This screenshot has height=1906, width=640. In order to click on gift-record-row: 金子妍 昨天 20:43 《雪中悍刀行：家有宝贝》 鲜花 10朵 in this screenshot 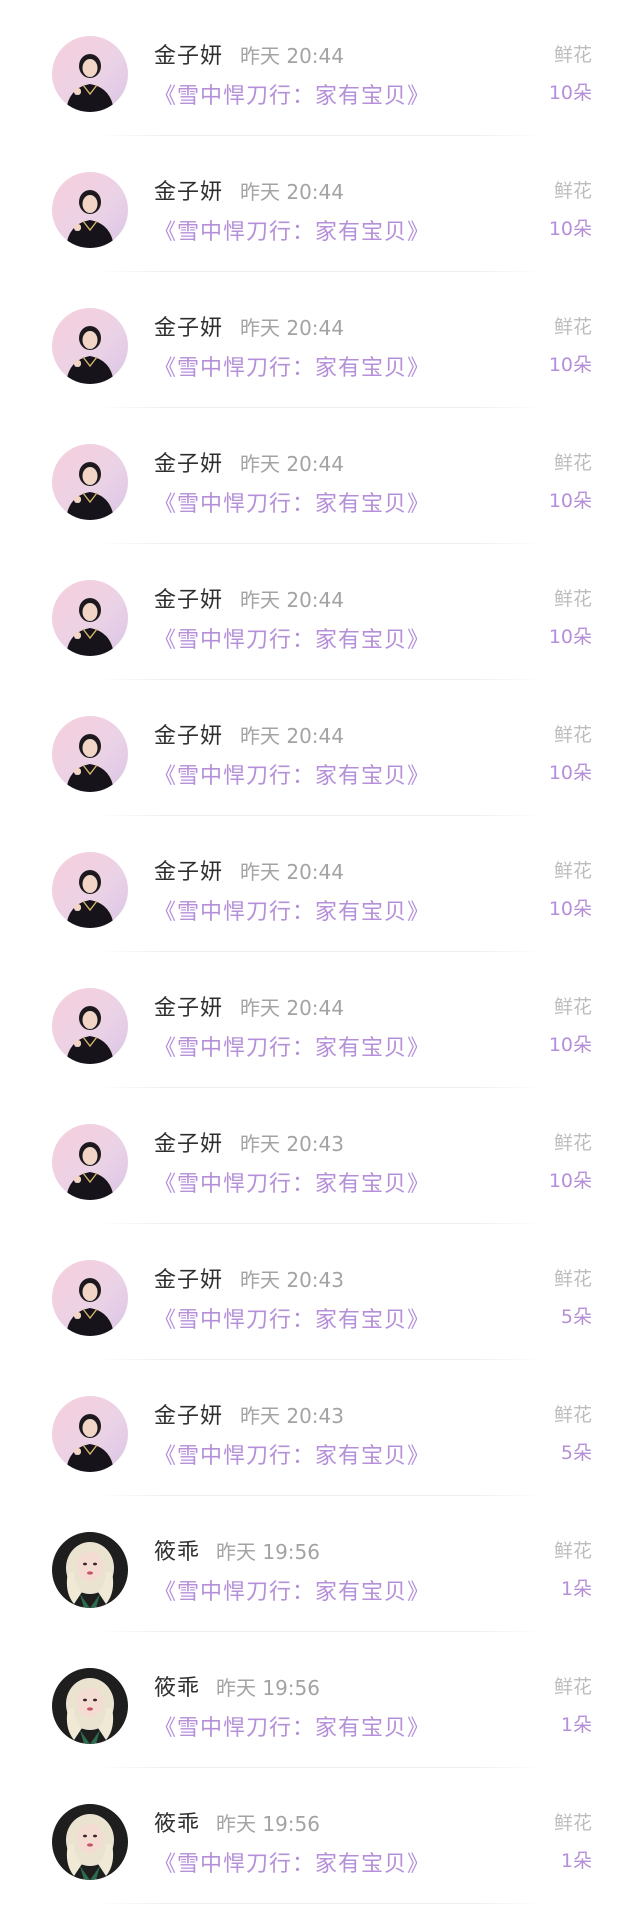, I will do `click(320, 1156)`.